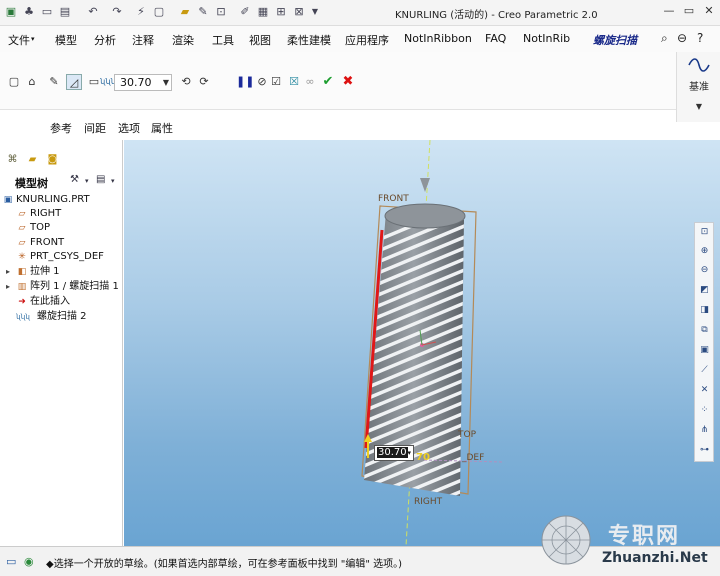 The height and width of the screenshot is (576, 720). Describe the element at coordinates (159, 12) in the screenshot. I see `windows-icon: ▢` at that location.